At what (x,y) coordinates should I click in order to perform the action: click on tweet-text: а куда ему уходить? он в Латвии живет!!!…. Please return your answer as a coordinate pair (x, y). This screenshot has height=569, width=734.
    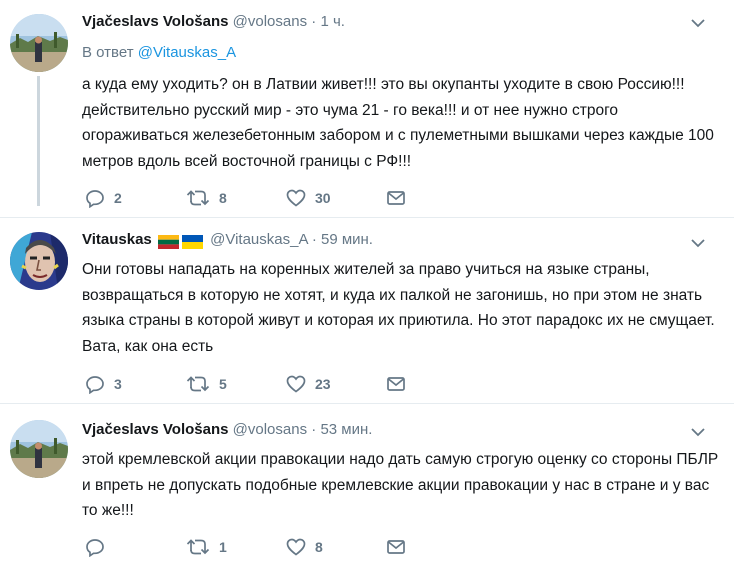
    Looking at the image, I should click on (398, 123).